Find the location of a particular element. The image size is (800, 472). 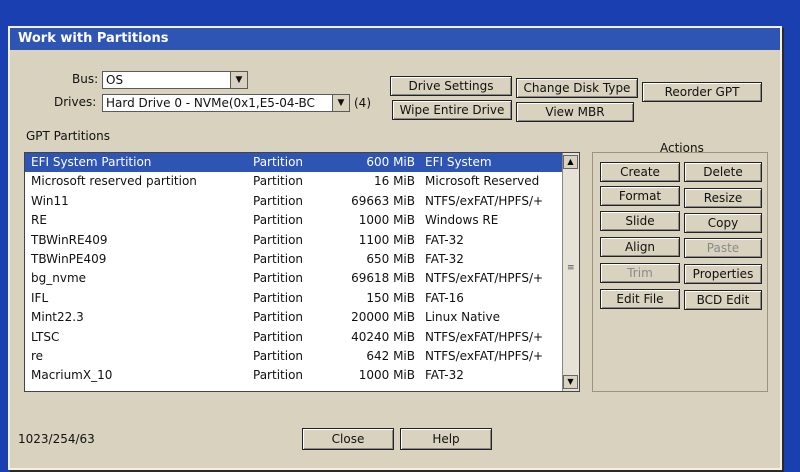

partition-size: 1100 MiB is located at coordinates (386, 239).